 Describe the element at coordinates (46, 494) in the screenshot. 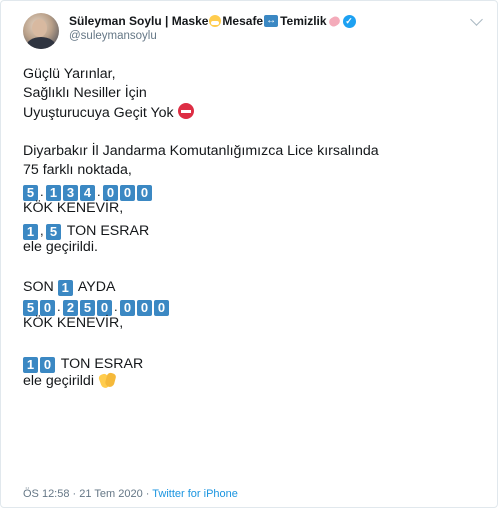

I see `tweet-time: ÖS 12:58` at that location.